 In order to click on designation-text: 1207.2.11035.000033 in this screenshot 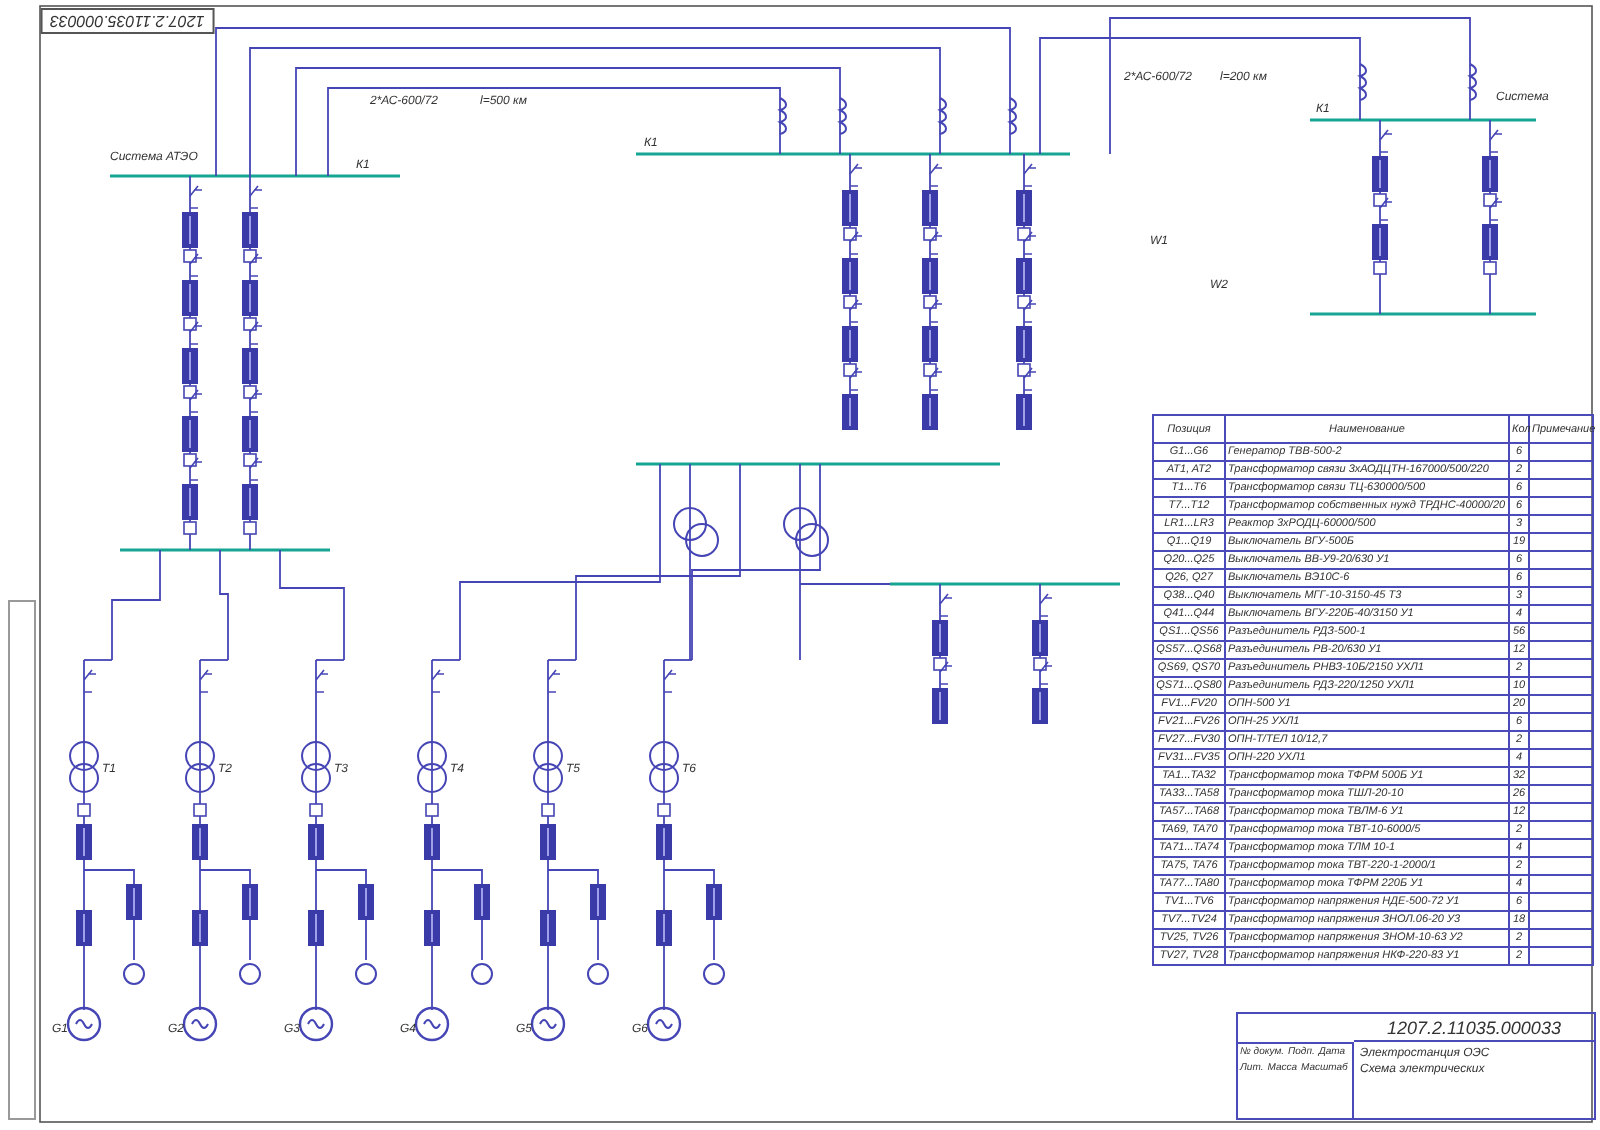, I will do `click(1474, 1028)`.